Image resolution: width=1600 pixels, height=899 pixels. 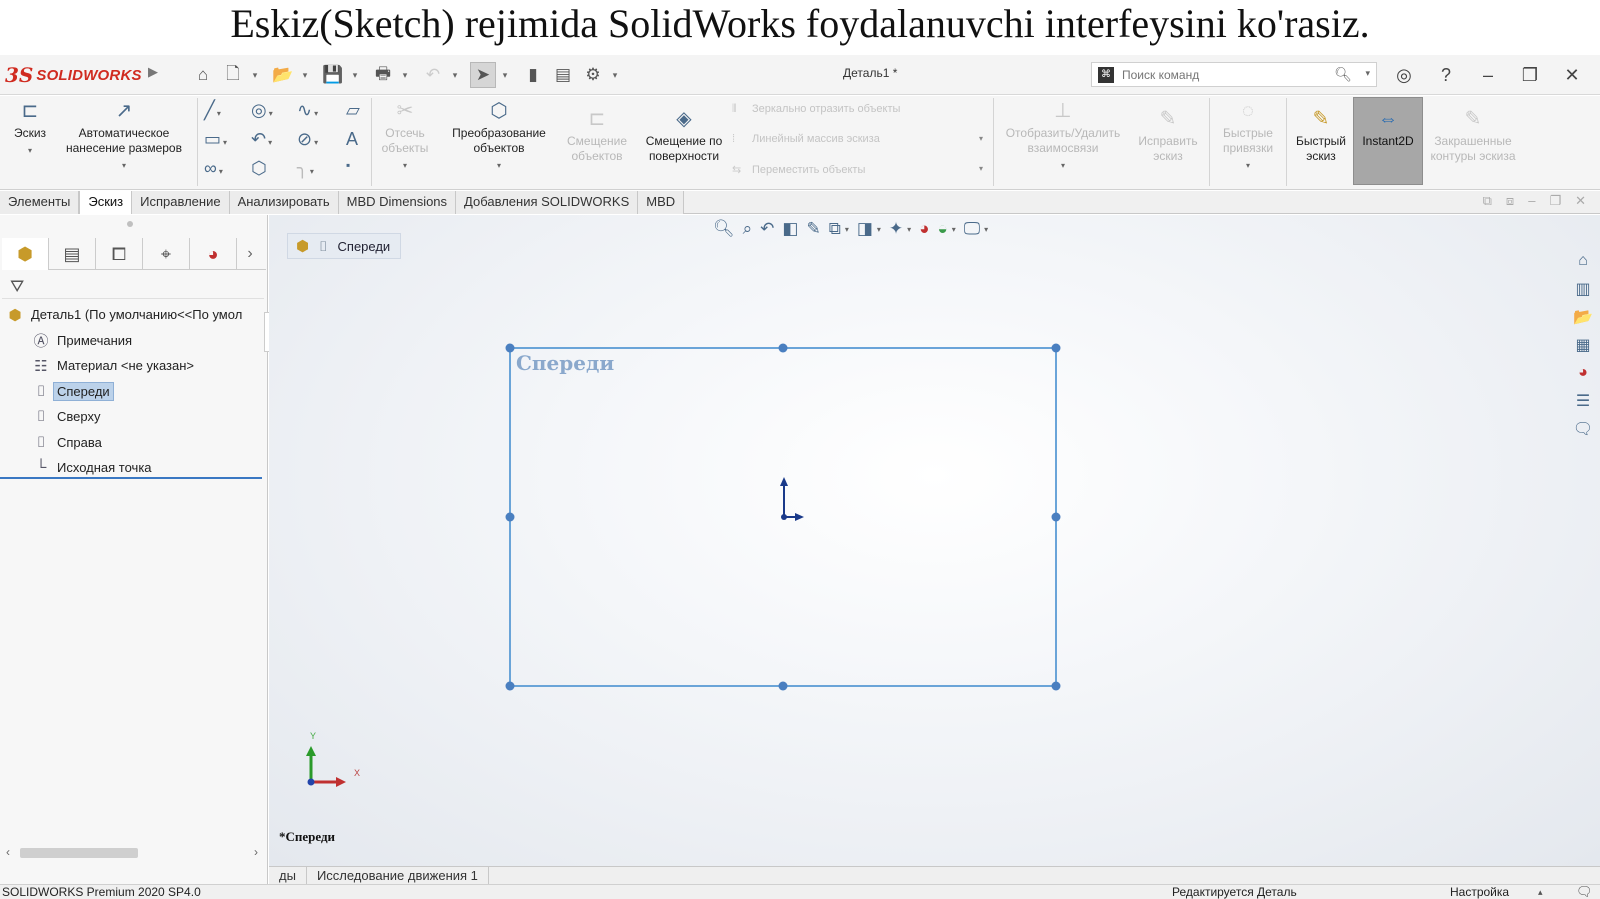 What do you see at coordinates (1583, 429) in the screenshot?
I see `forum-icon: 🗨` at bounding box center [1583, 429].